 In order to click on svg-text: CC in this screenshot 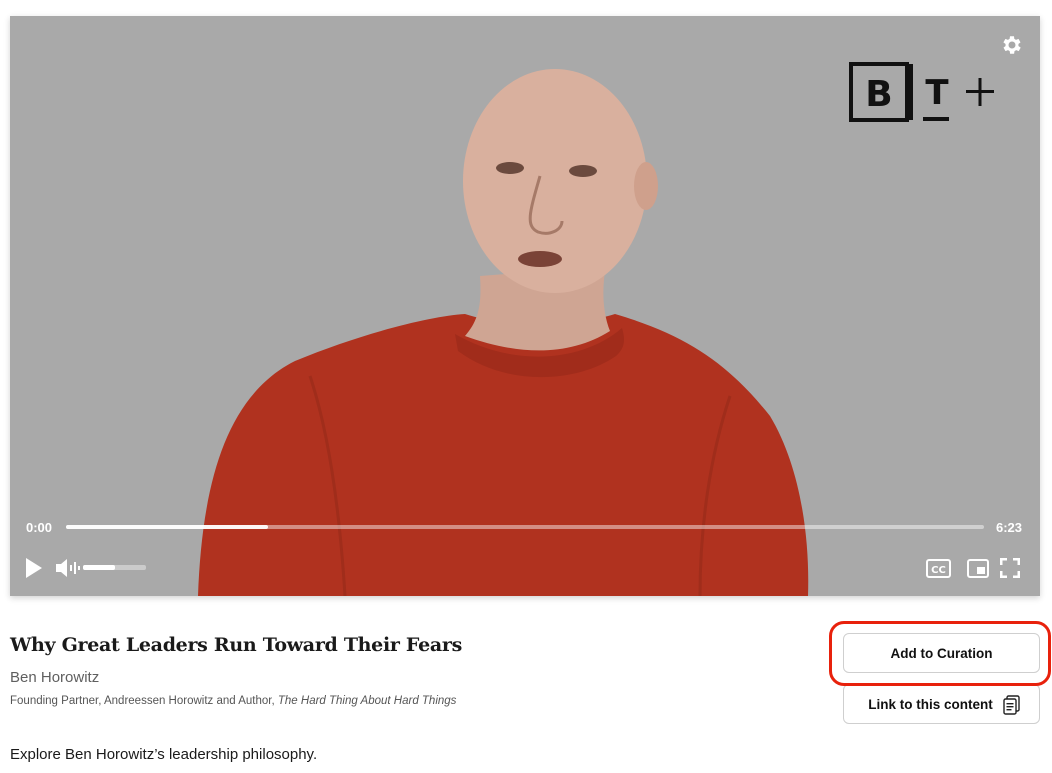, I will do `click(938, 570)`.